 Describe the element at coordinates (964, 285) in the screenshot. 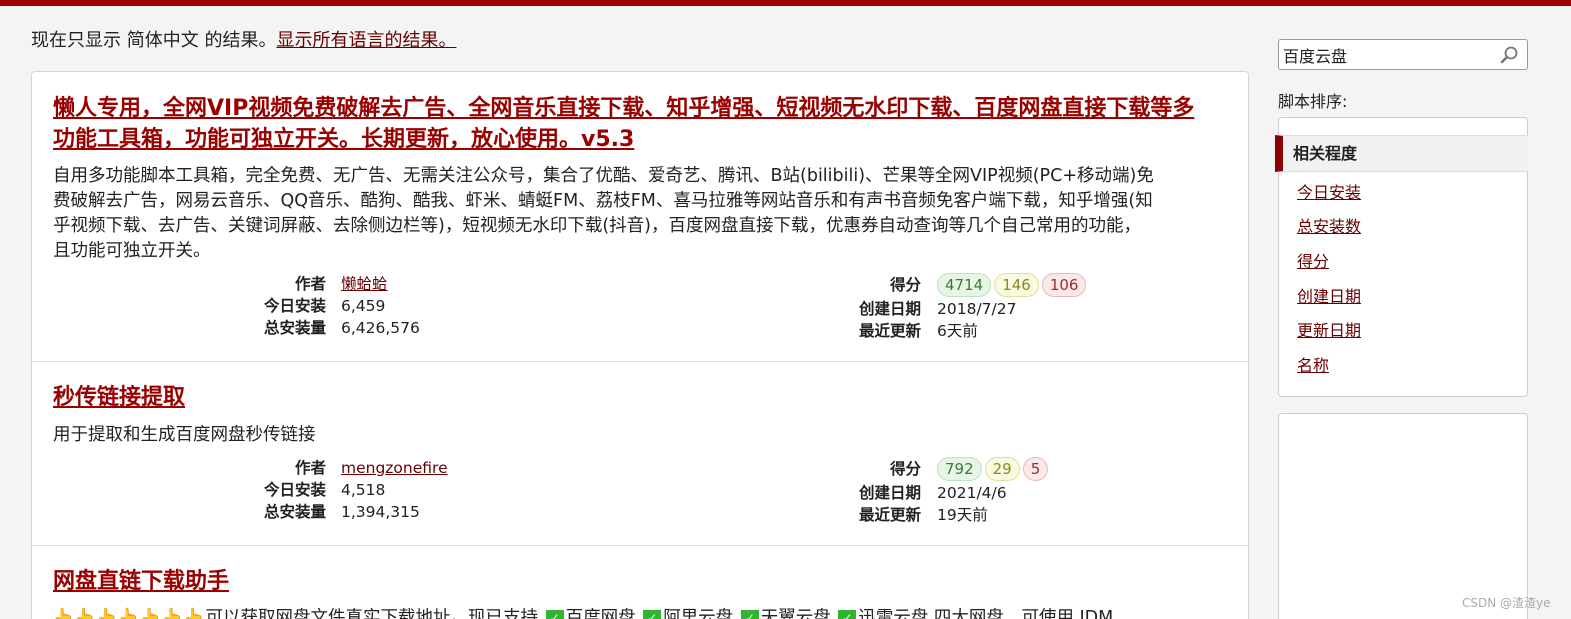

I see `rating-good-pill: 4714` at that location.